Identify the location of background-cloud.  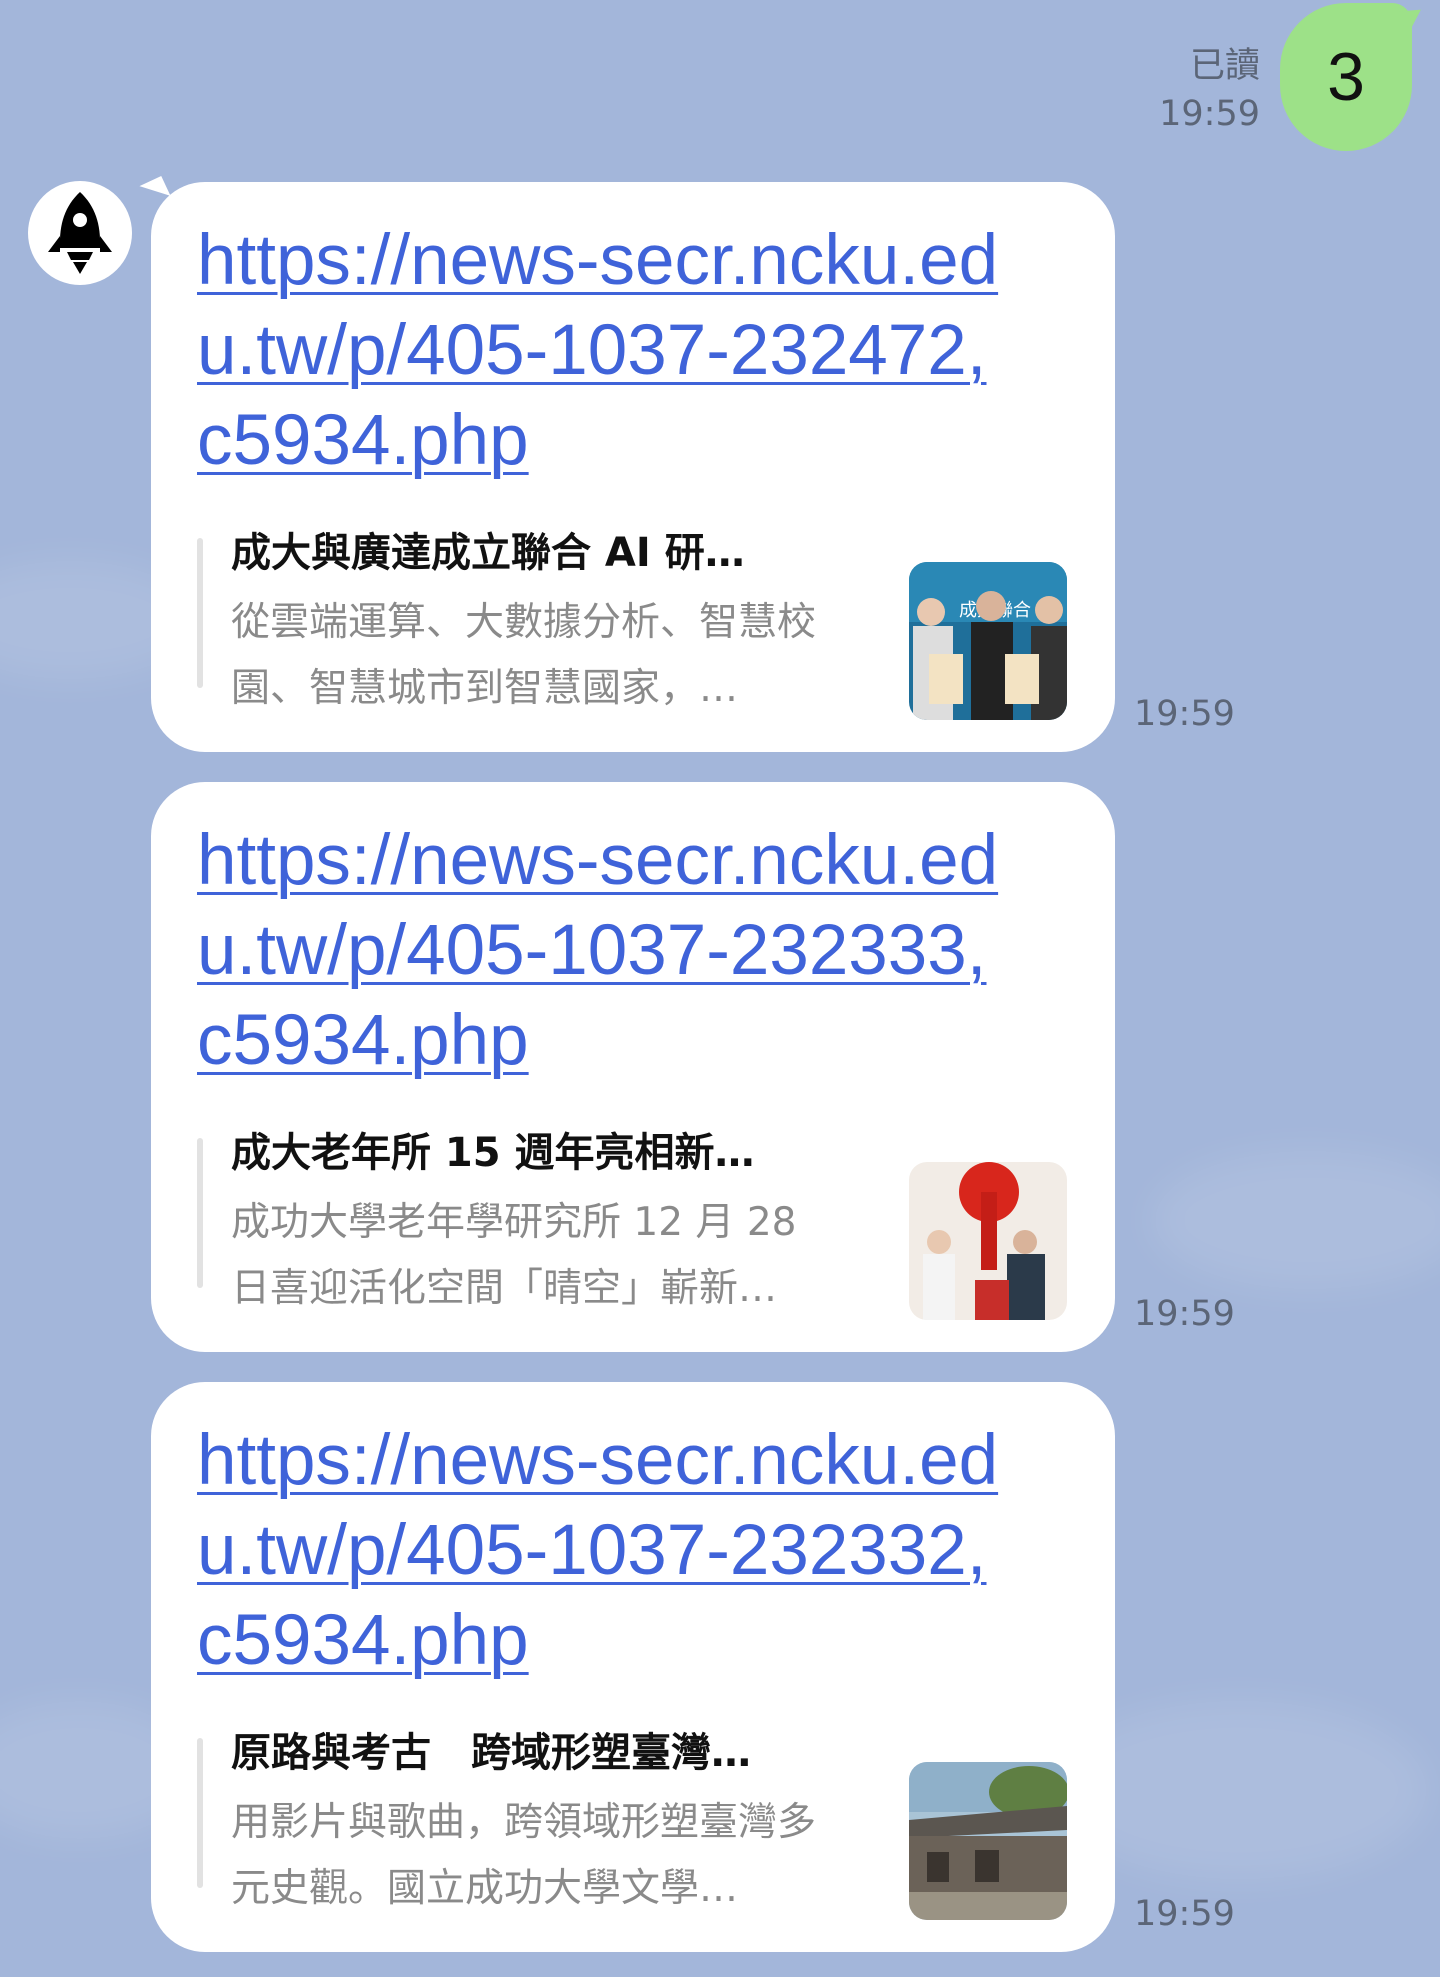
(1295, 1220).